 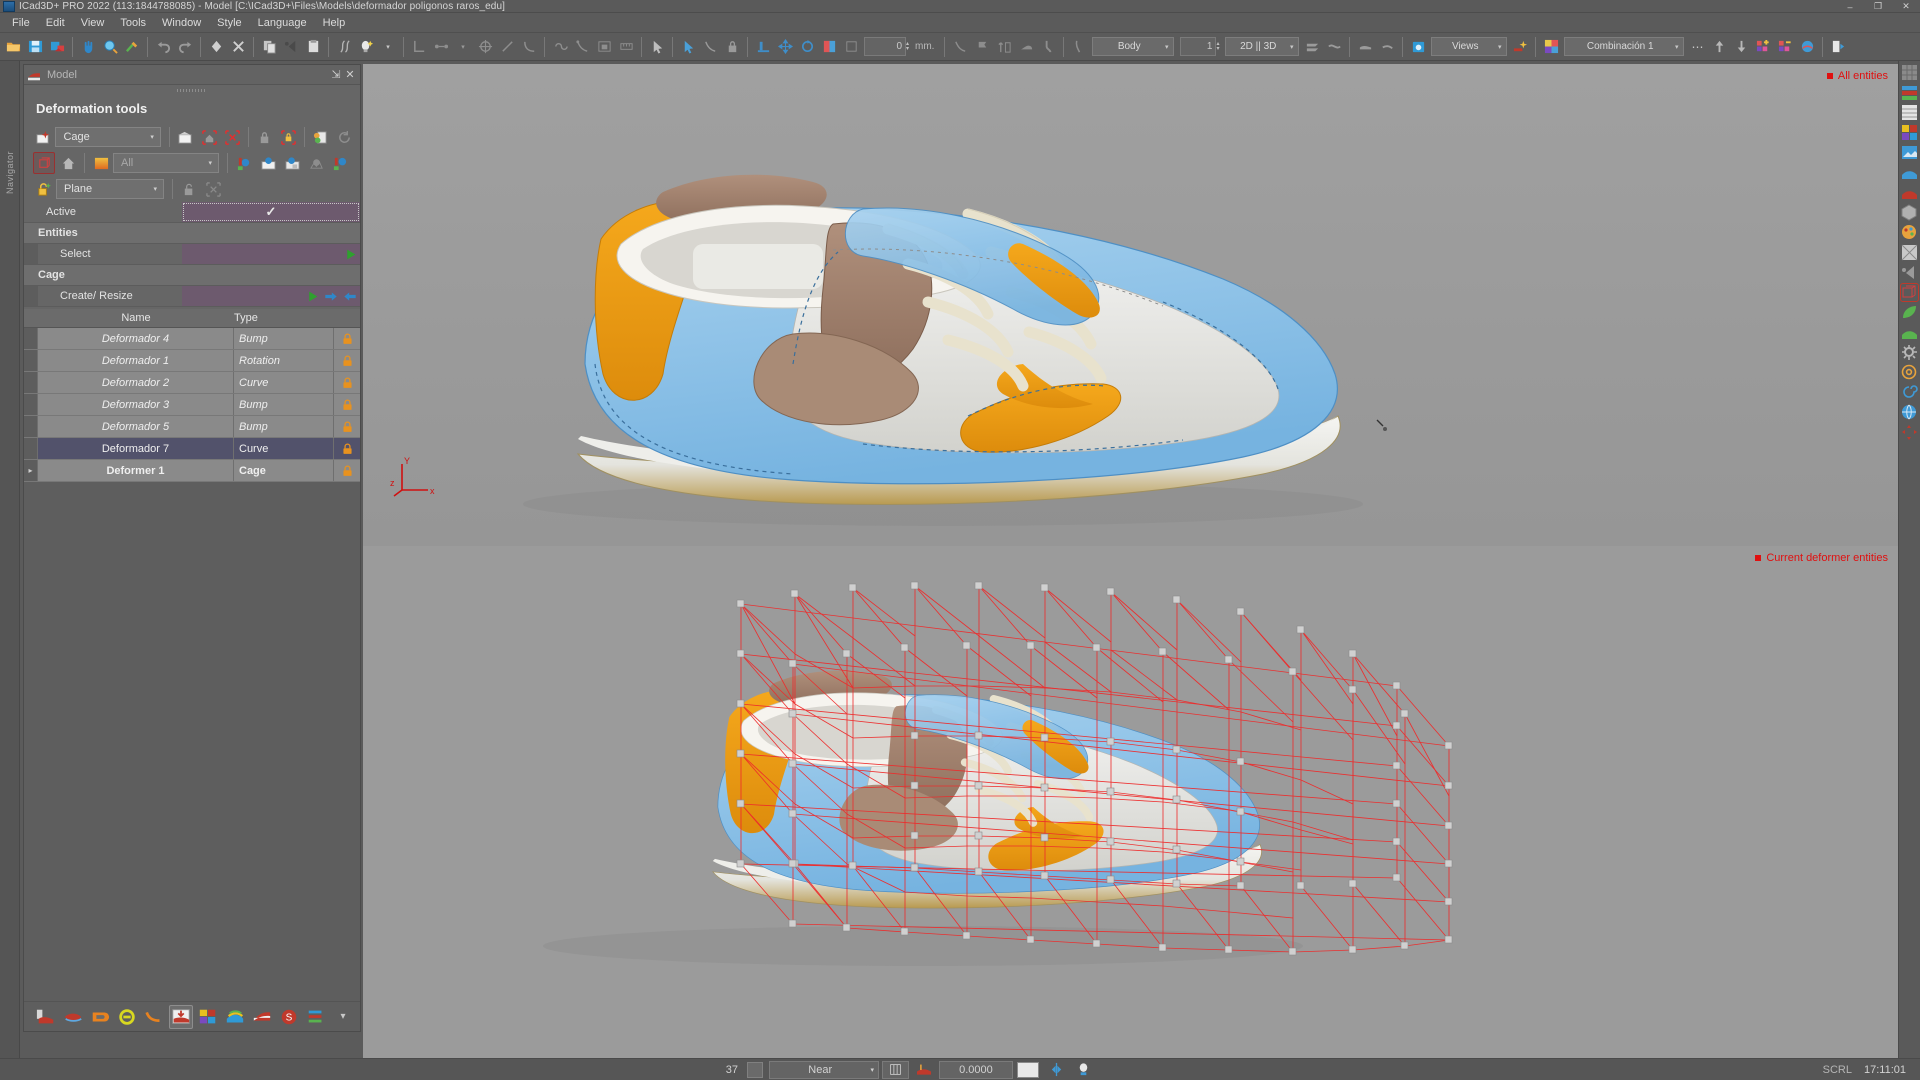 What do you see at coordinates (1909, 312) in the screenshot?
I see `rail-leaf-icon` at bounding box center [1909, 312].